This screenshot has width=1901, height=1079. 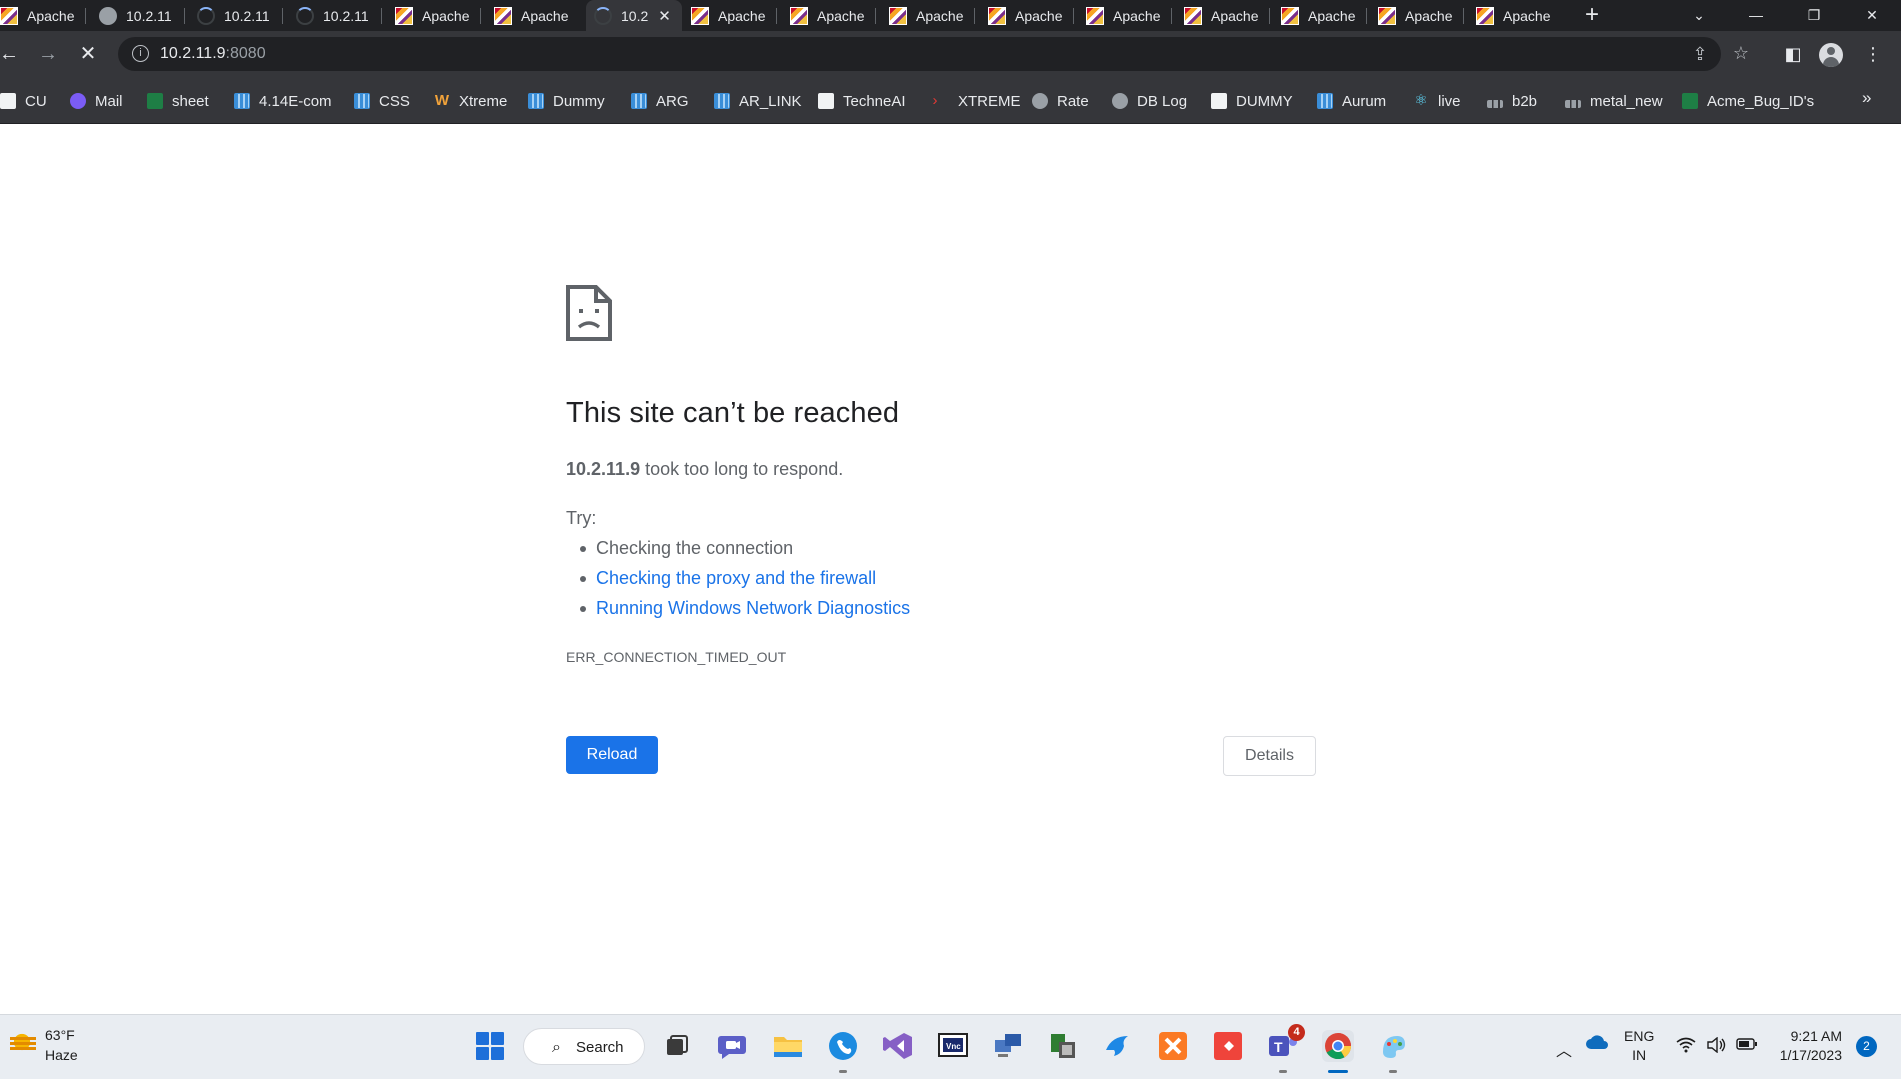 What do you see at coordinates (1748, 101) in the screenshot?
I see `bookmark: Acme_Bug_ID's` at bounding box center [1748, 101].